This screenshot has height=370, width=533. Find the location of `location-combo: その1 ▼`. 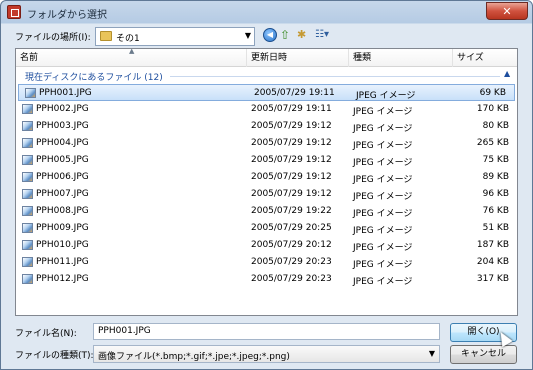

location-combo: その1 ▼ is located at coordinates (175, 36).